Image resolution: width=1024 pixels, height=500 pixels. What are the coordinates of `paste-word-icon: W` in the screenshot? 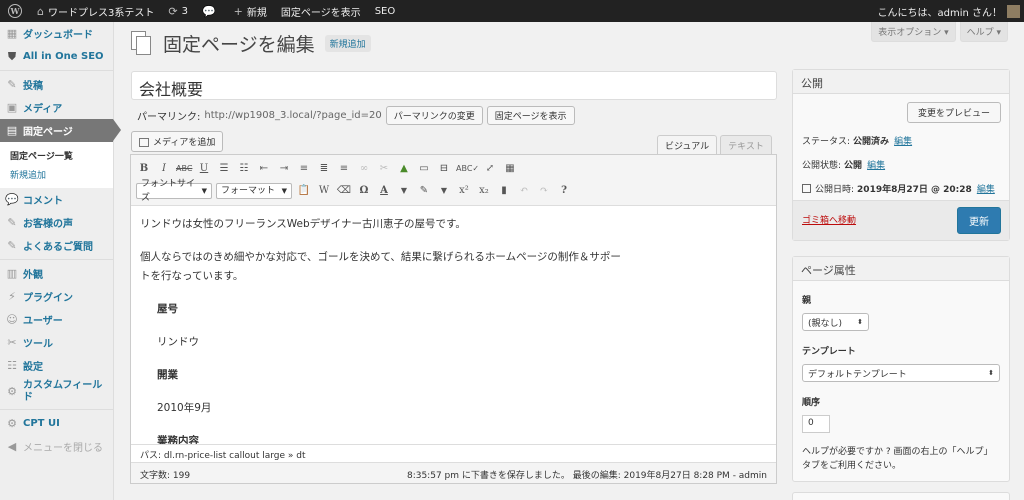 It's located at (324, 191).